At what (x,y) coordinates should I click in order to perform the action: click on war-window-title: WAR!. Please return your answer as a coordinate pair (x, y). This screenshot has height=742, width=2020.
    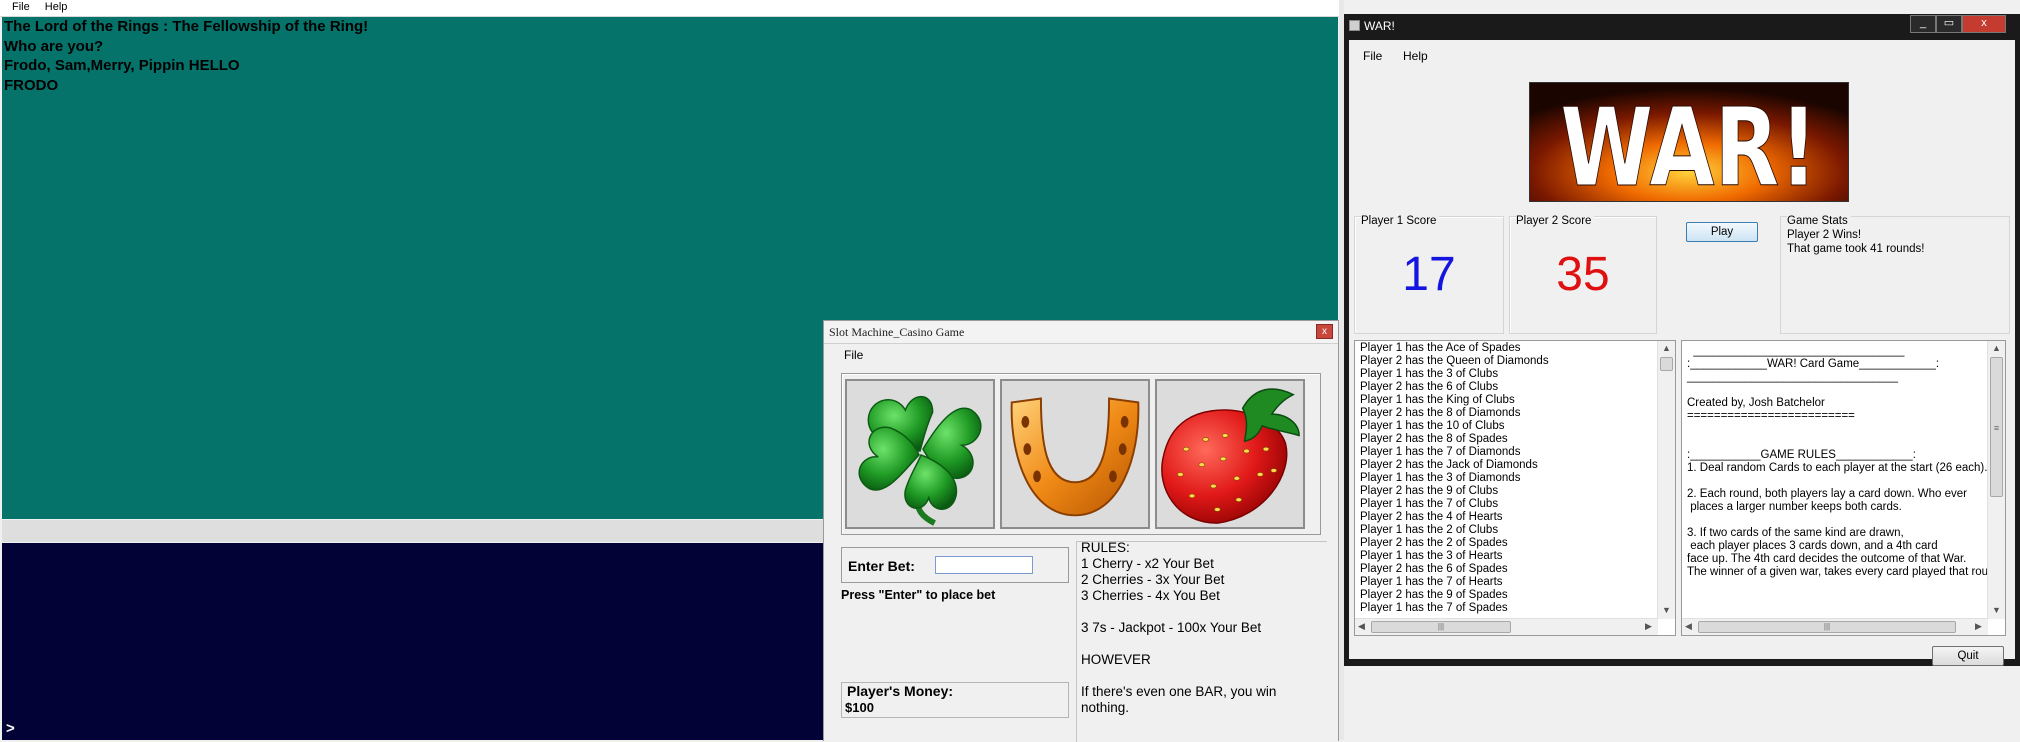
    Looking at the image, I should click on (1379, 26).